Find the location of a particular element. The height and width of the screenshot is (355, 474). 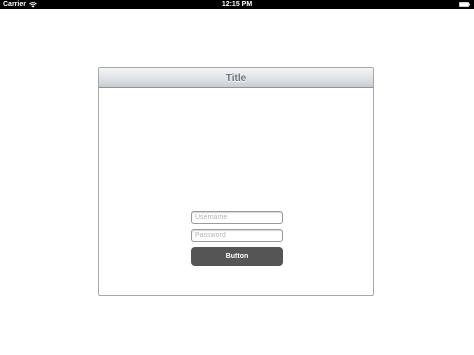

submit-button: Button is located at coordinates (237, 256).